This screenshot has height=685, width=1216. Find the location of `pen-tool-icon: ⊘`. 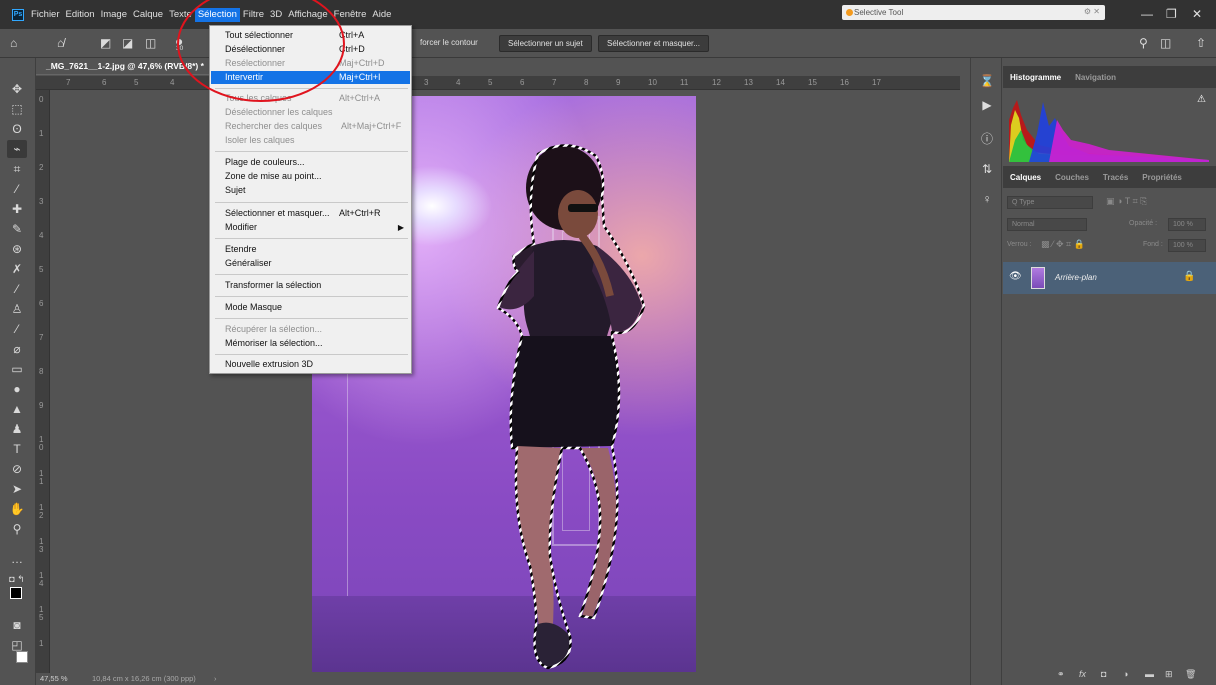

pen-tool-icon: ⊘ is located at coordinates (17, 469).